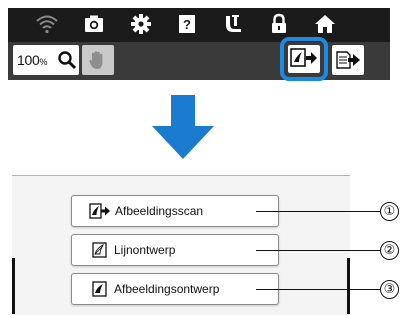 The height and width of the screenshot is (315, 402). Describe the element at coordinates (279, 24) in the screenshot. I see `lock-icon` at that location.